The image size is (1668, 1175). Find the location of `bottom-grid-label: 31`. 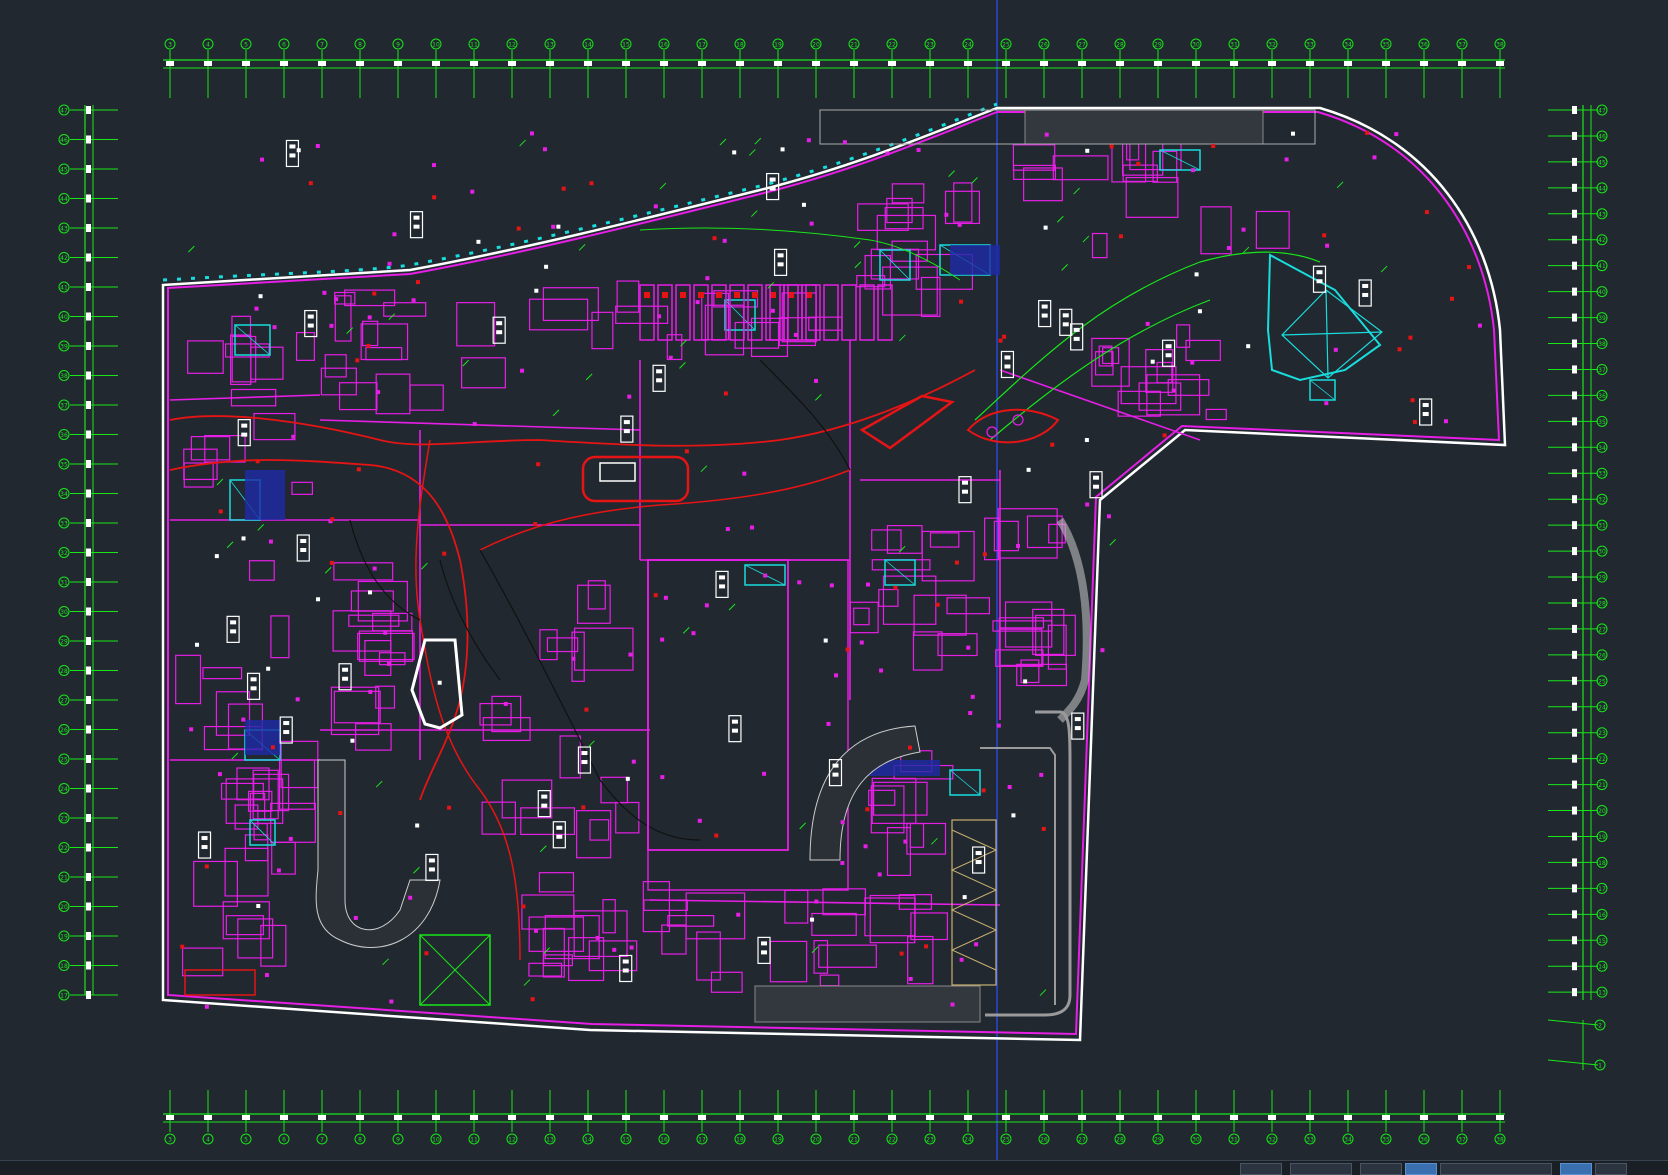

bottom-grid-label: 31 is located at coordinates (1234, 1140).